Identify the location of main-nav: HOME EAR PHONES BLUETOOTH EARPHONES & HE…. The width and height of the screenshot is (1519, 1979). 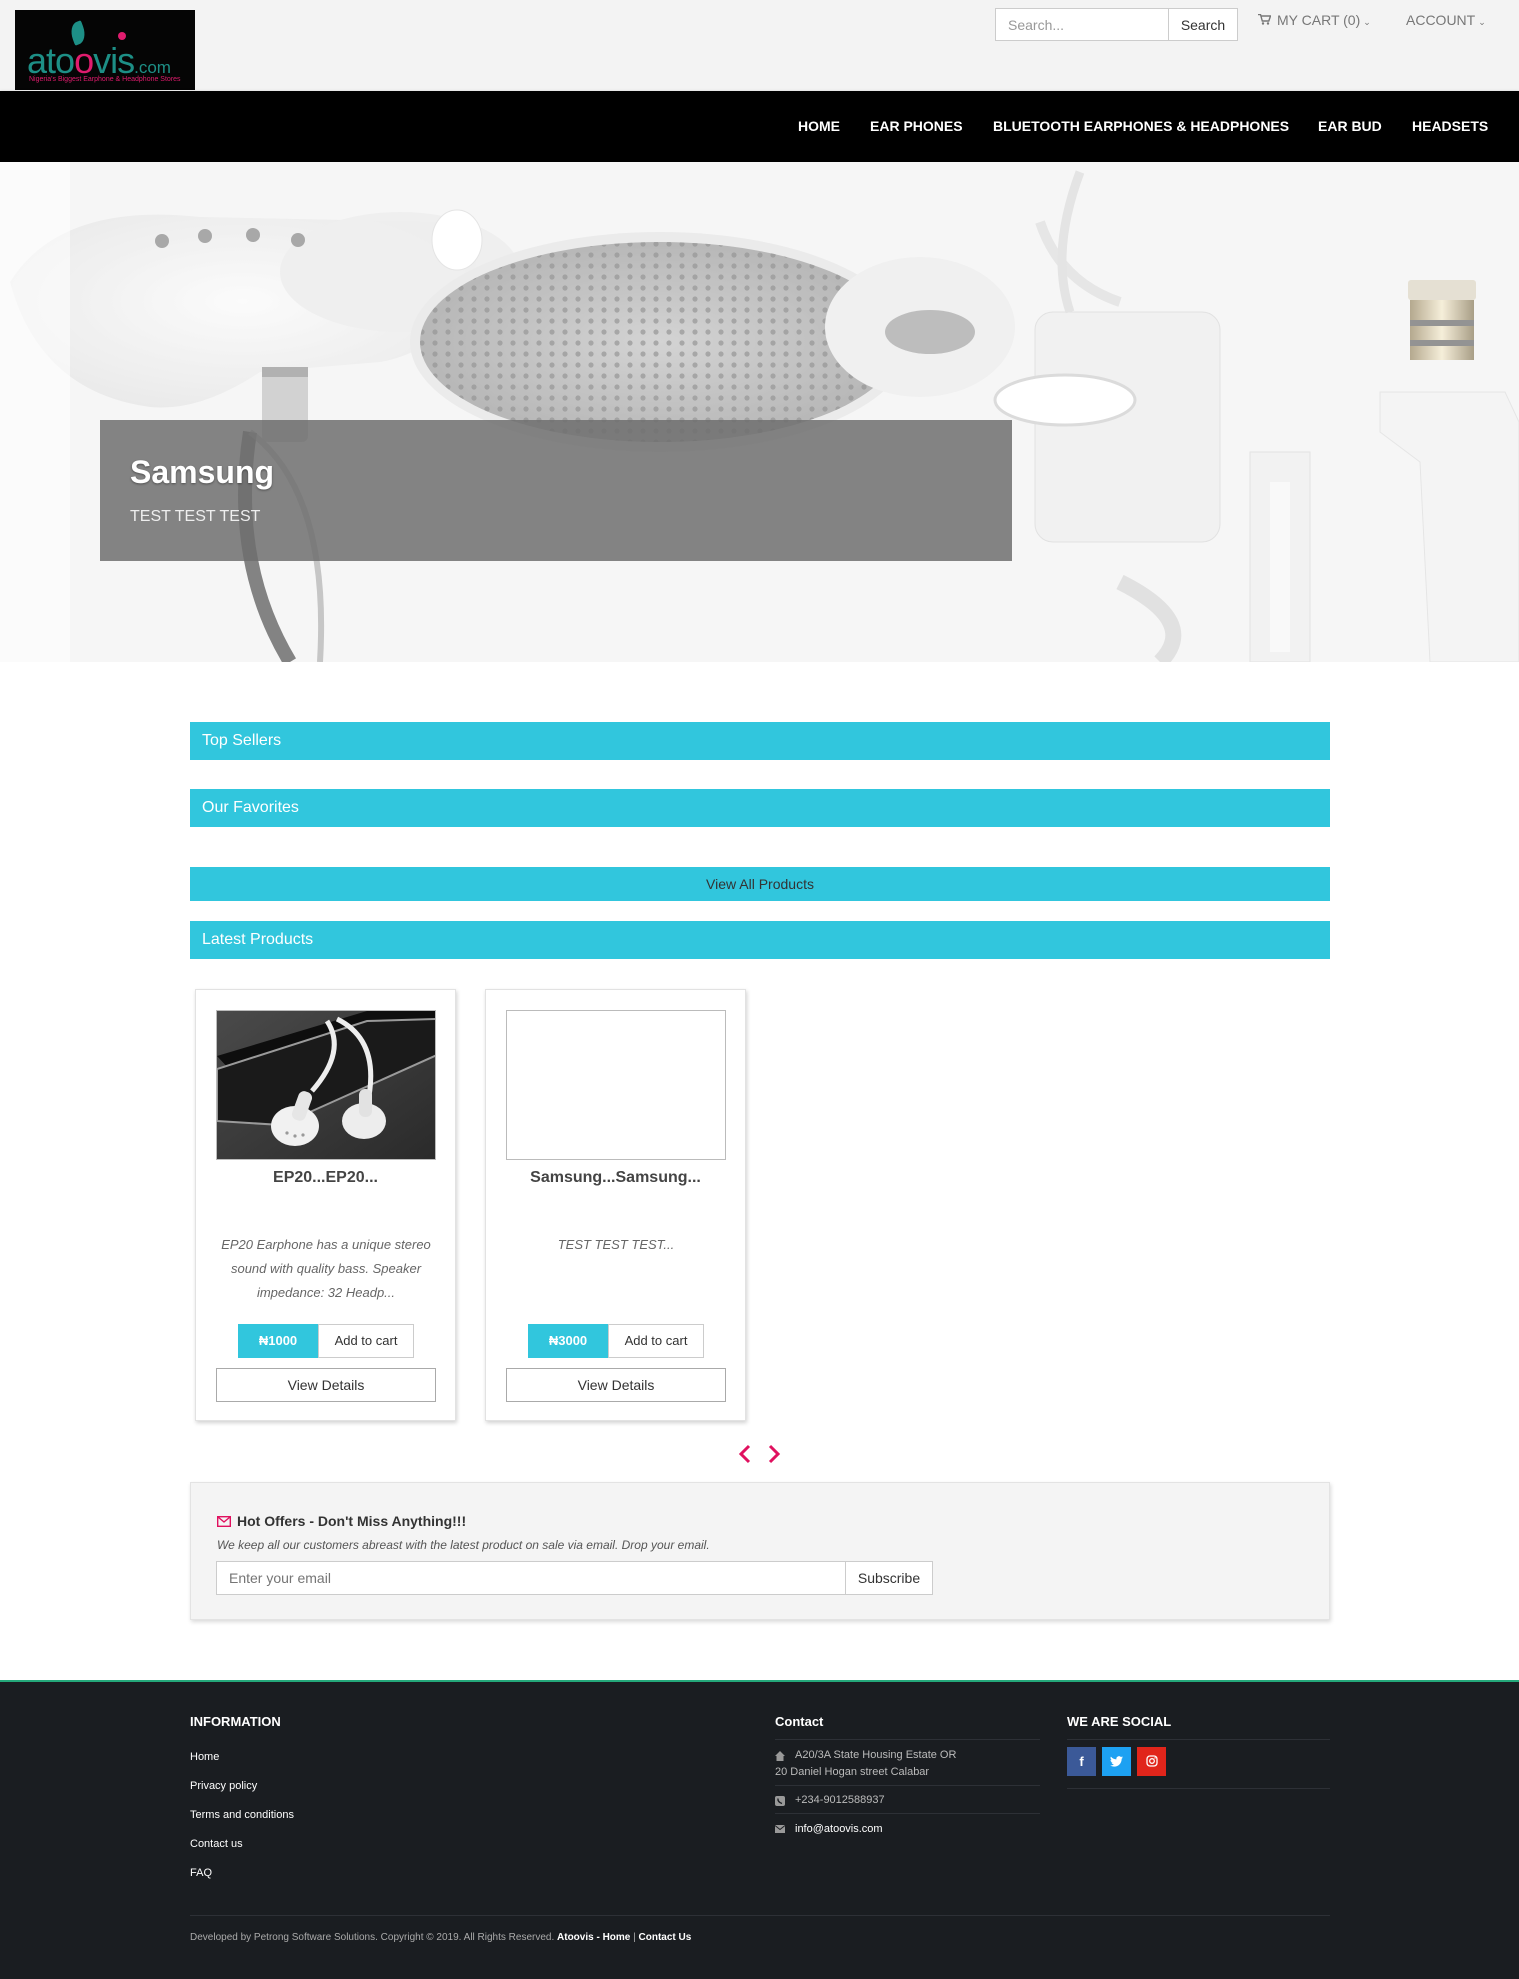
(759, 126).